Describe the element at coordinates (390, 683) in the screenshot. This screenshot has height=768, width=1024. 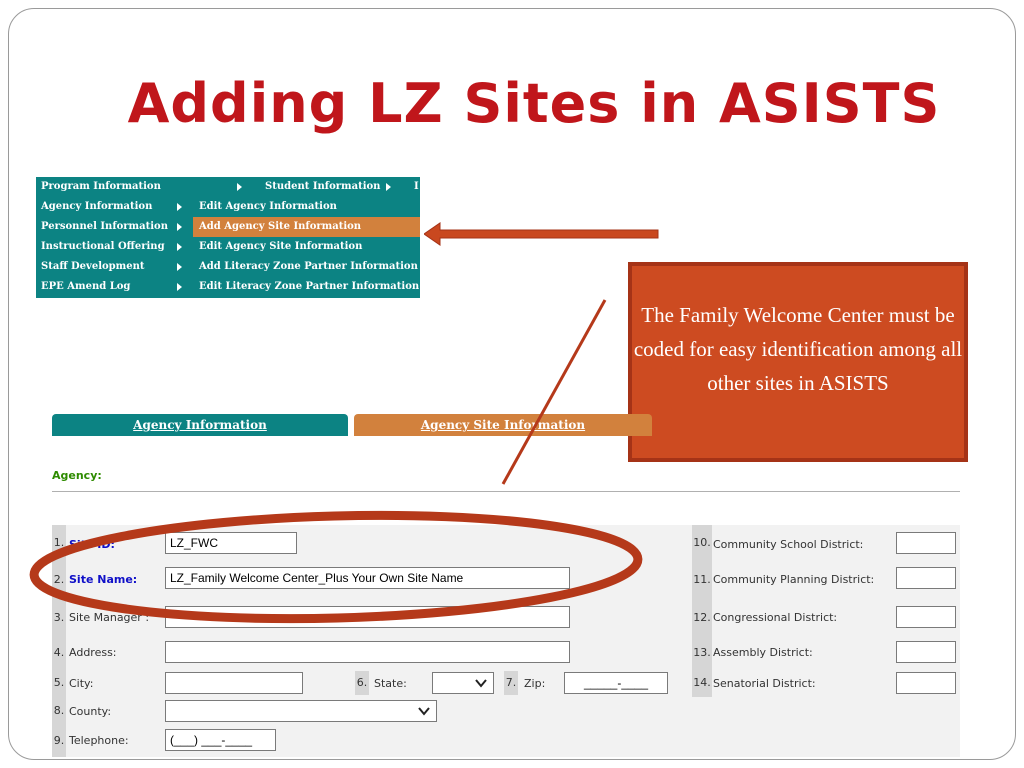
I see `state-label: State:` at that location.